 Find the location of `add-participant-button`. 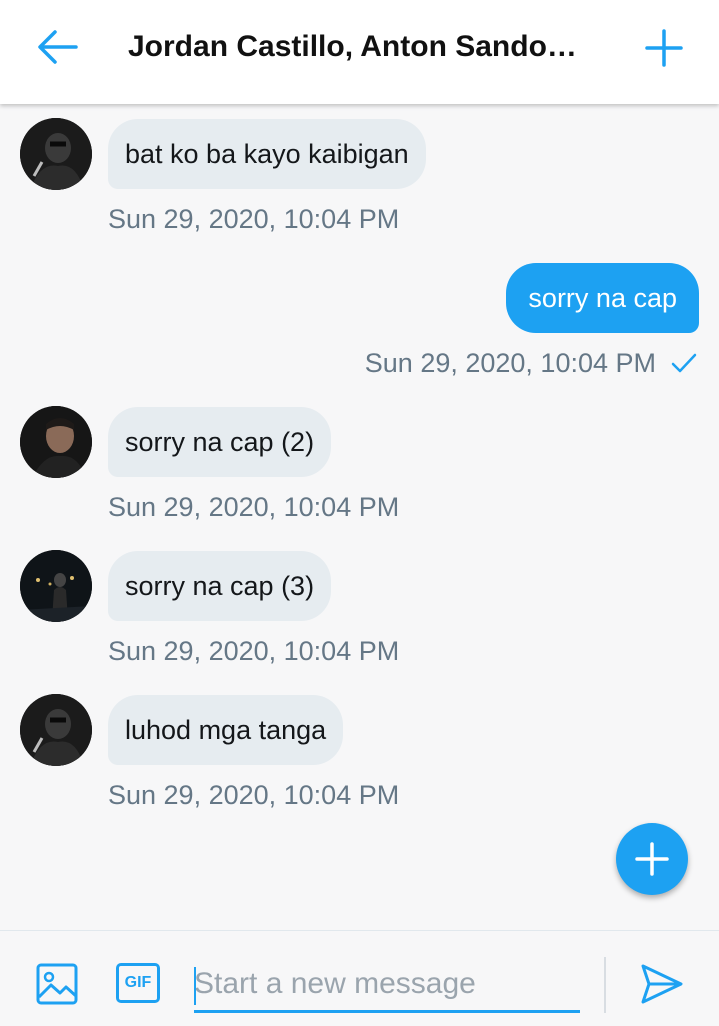

add-participant-button is located at coordinates (664, 48).